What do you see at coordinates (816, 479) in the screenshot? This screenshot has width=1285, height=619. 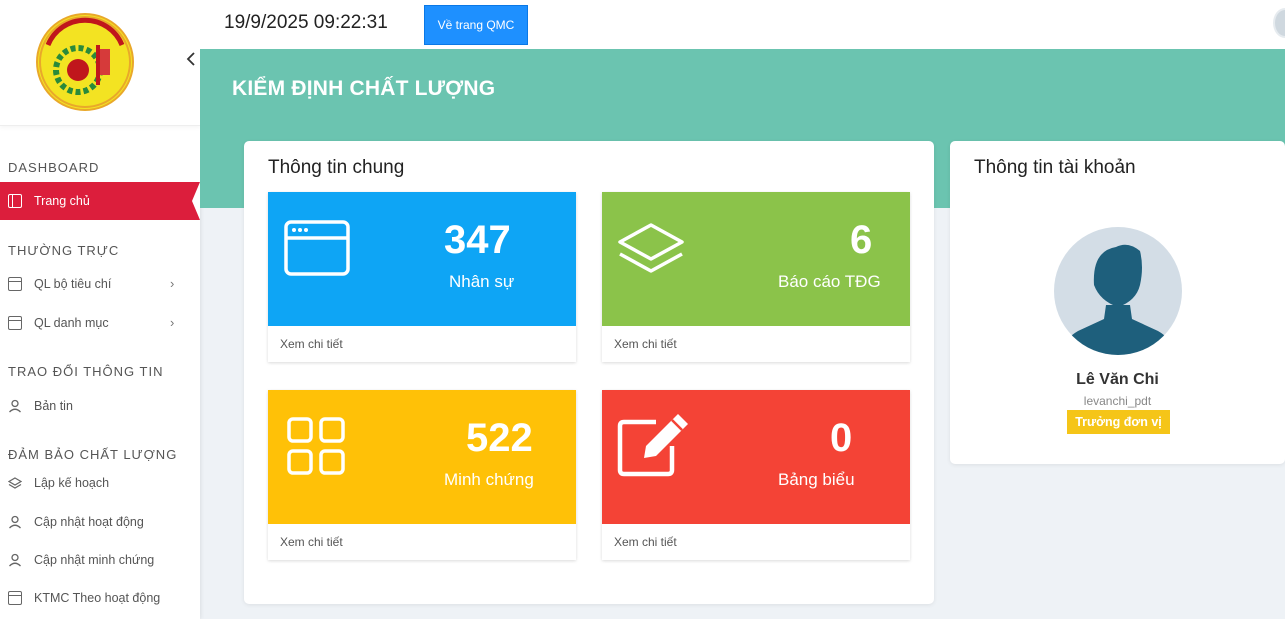 I see `tile-label: Bảng biểu` at bounding box center [816, 479].